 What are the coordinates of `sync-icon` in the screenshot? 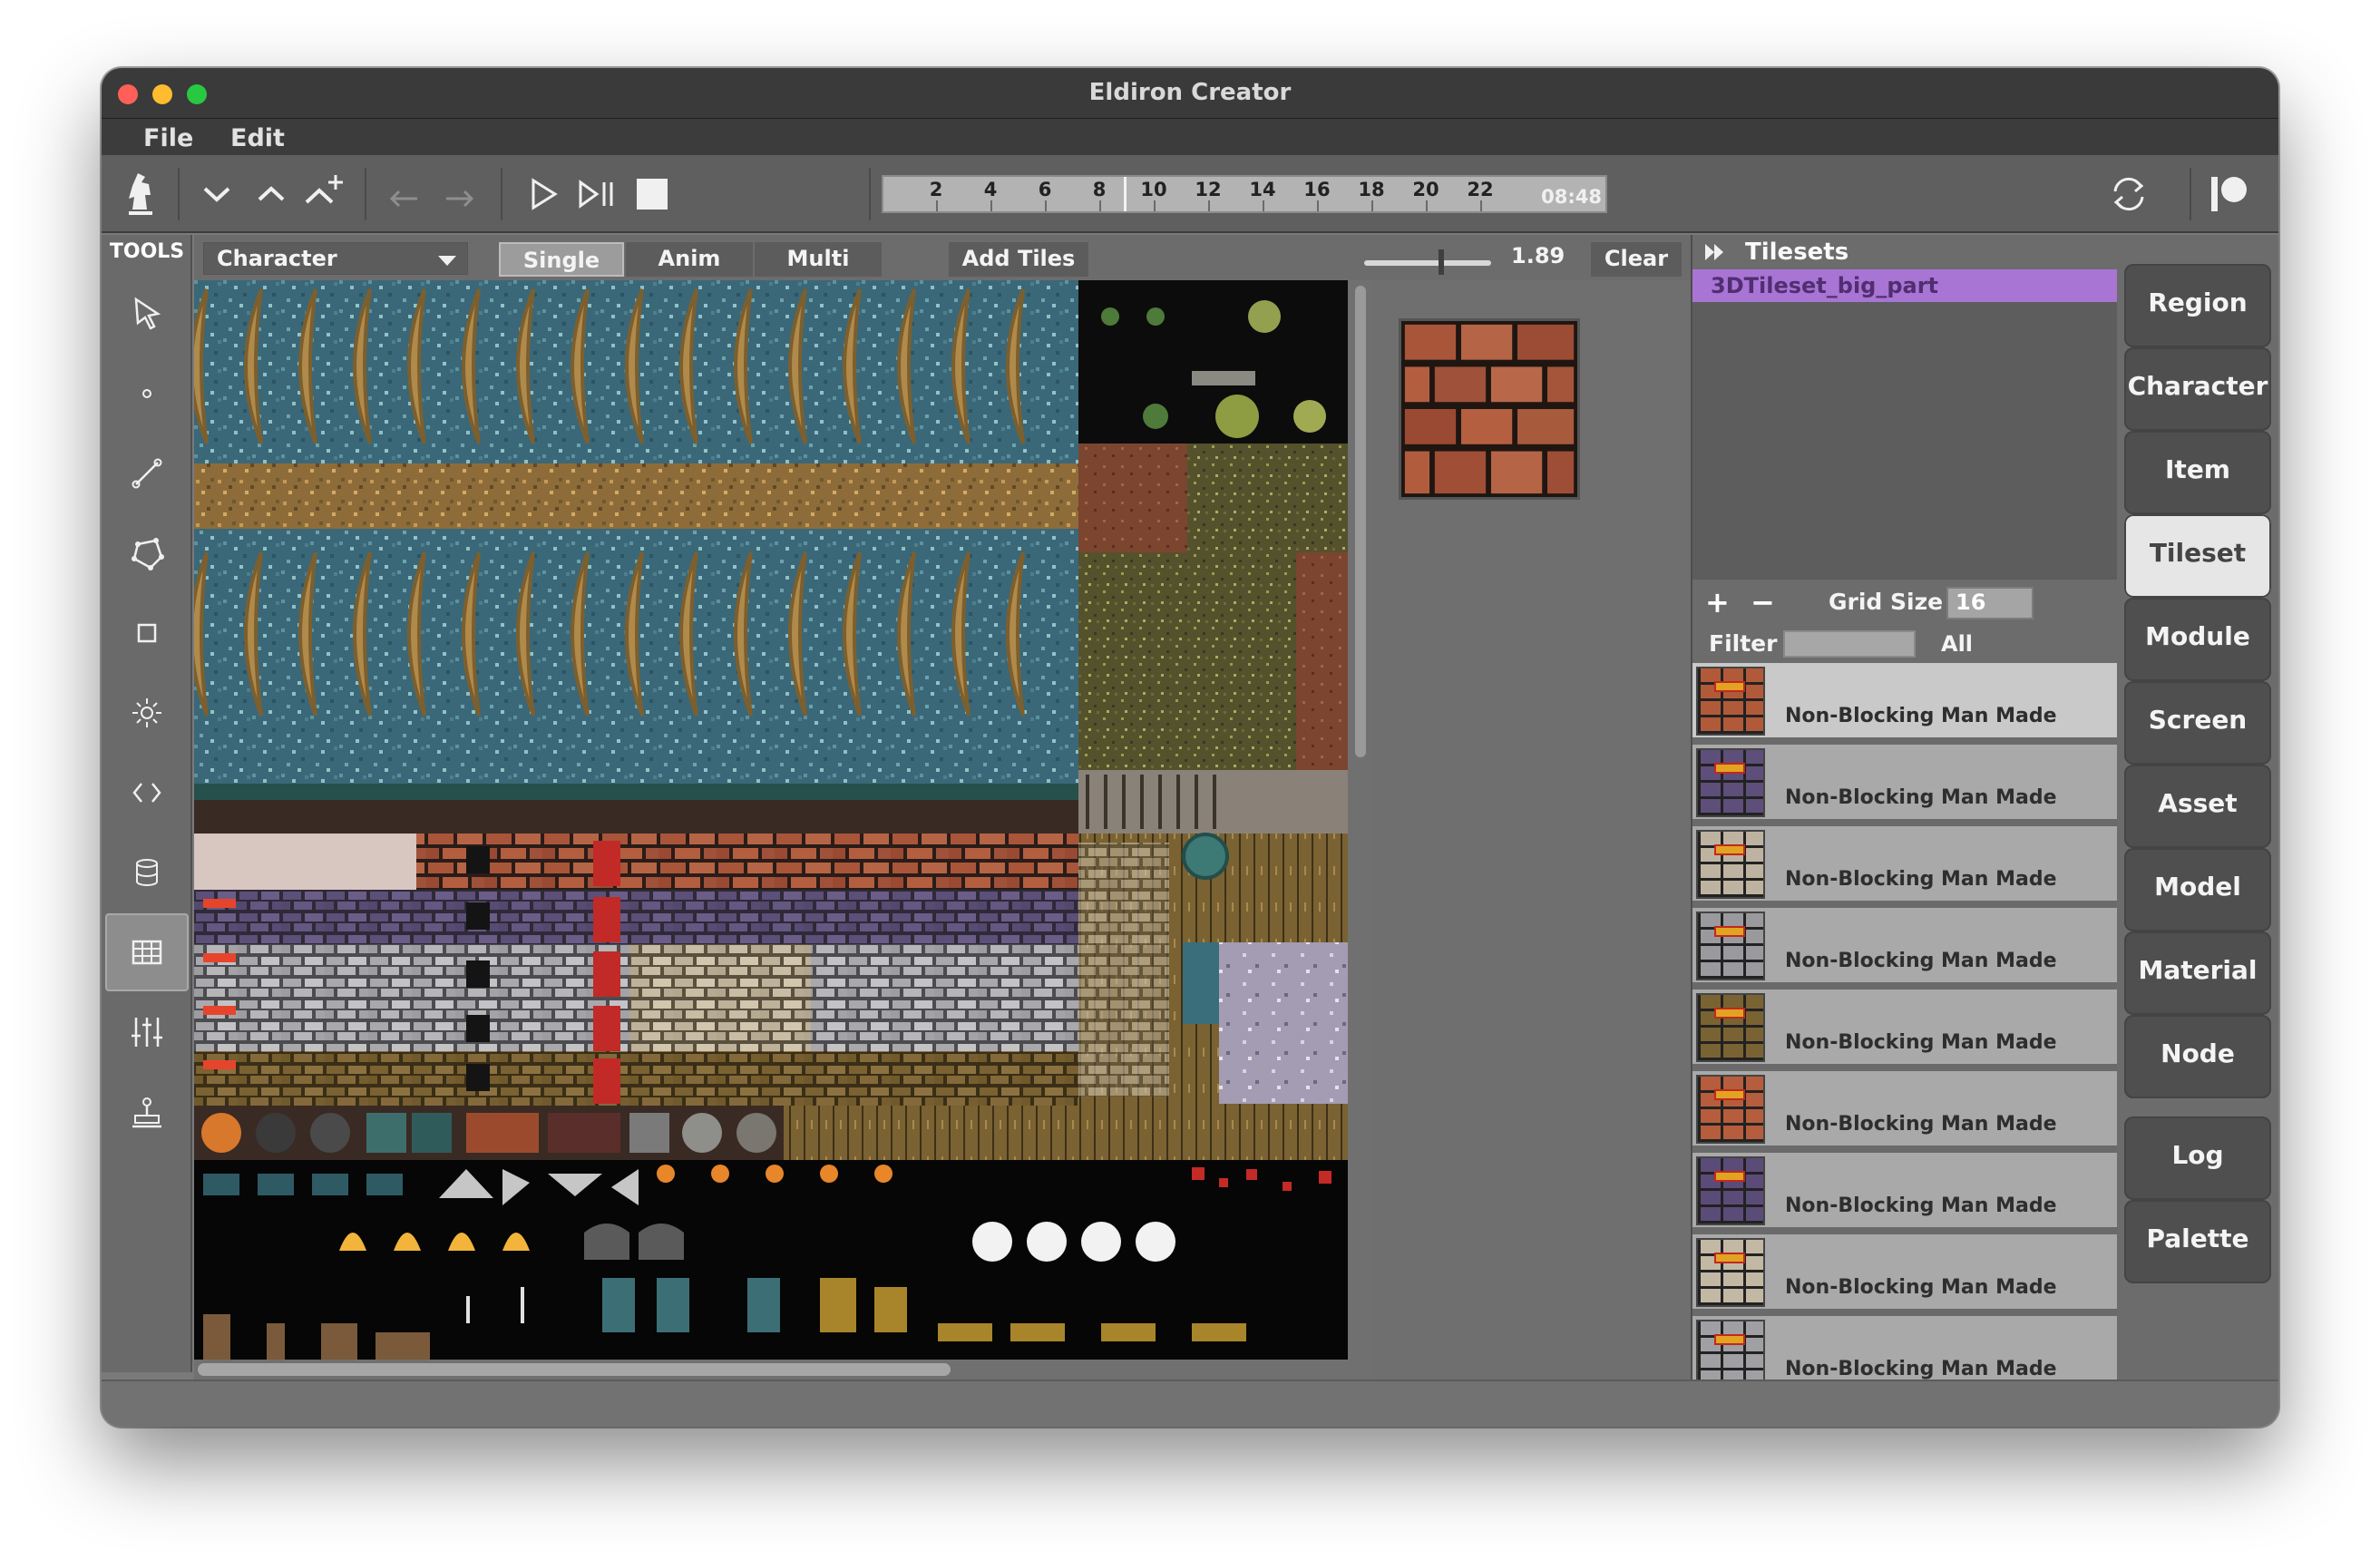 It's located at (2129, 194).